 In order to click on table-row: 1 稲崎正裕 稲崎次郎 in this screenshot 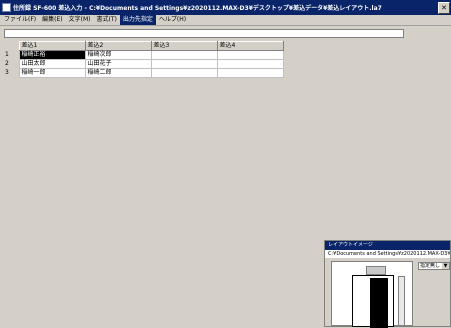, I will do `click(144, 55)`.